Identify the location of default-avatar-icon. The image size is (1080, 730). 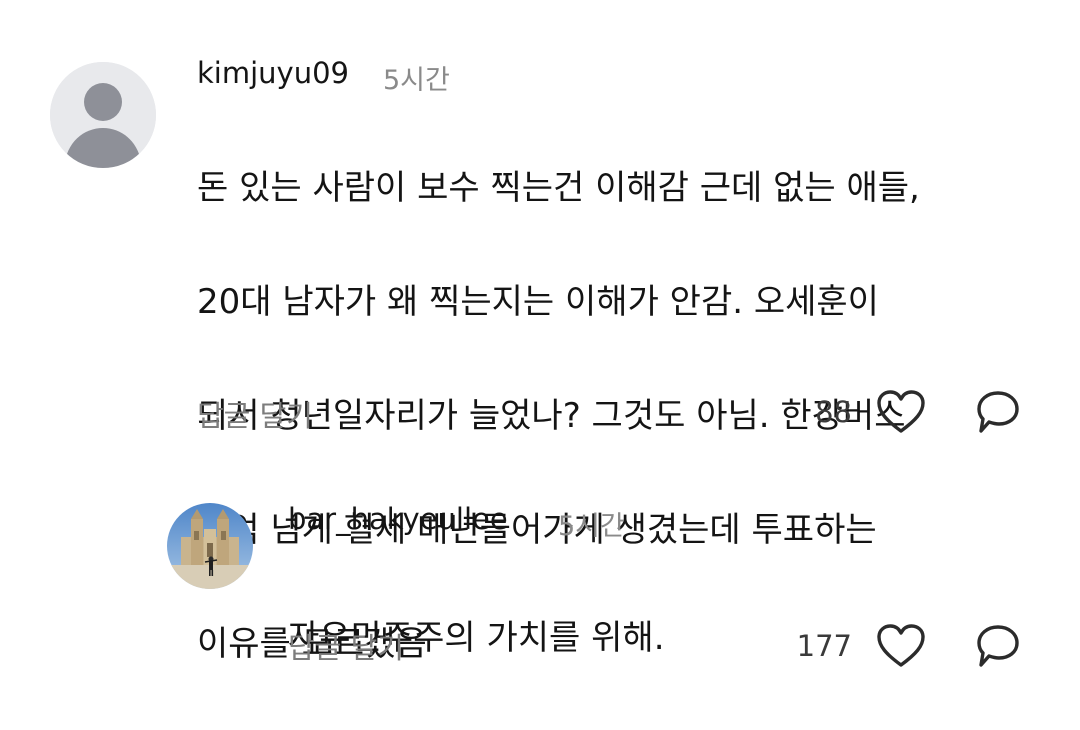
(103, 115).